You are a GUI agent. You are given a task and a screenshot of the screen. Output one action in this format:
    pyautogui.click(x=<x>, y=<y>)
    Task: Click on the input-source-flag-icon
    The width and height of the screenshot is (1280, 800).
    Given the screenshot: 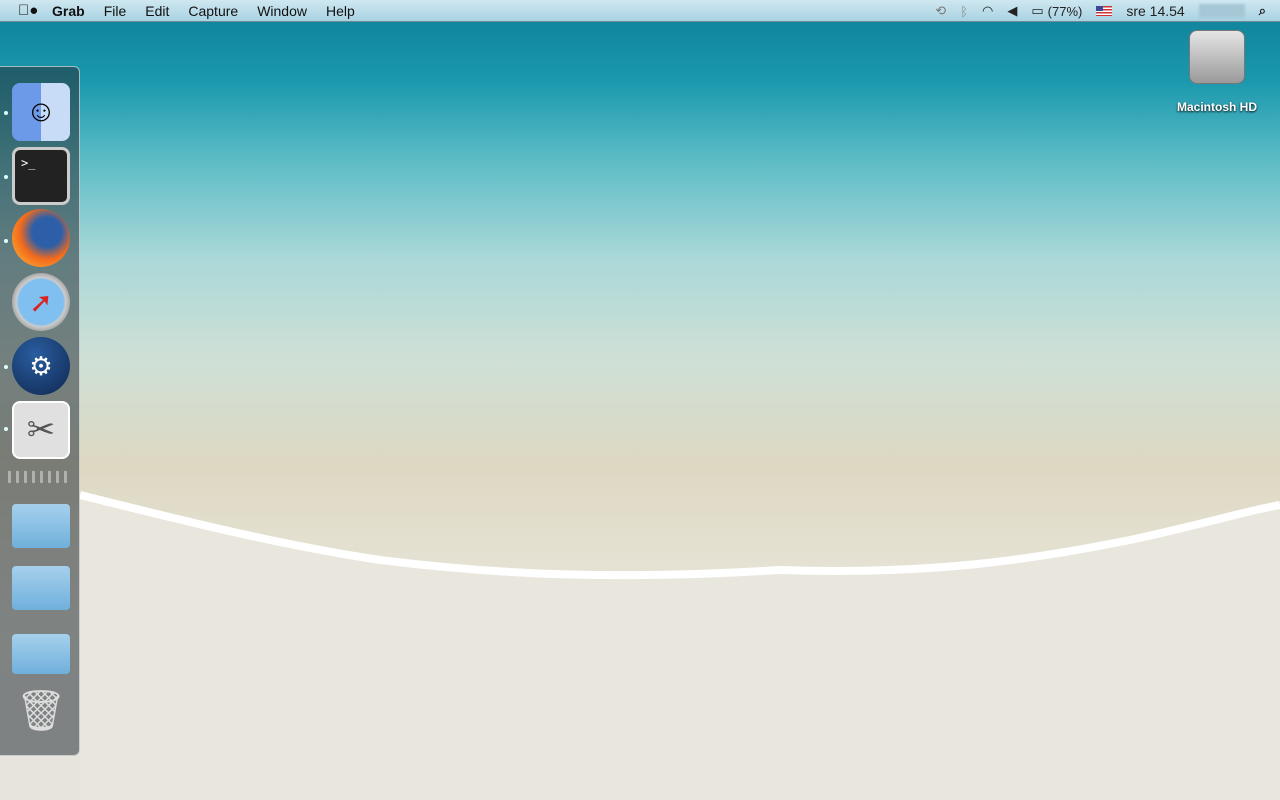 What is the action you would take?
    pyautogui.click(x=1104, y=11)
    